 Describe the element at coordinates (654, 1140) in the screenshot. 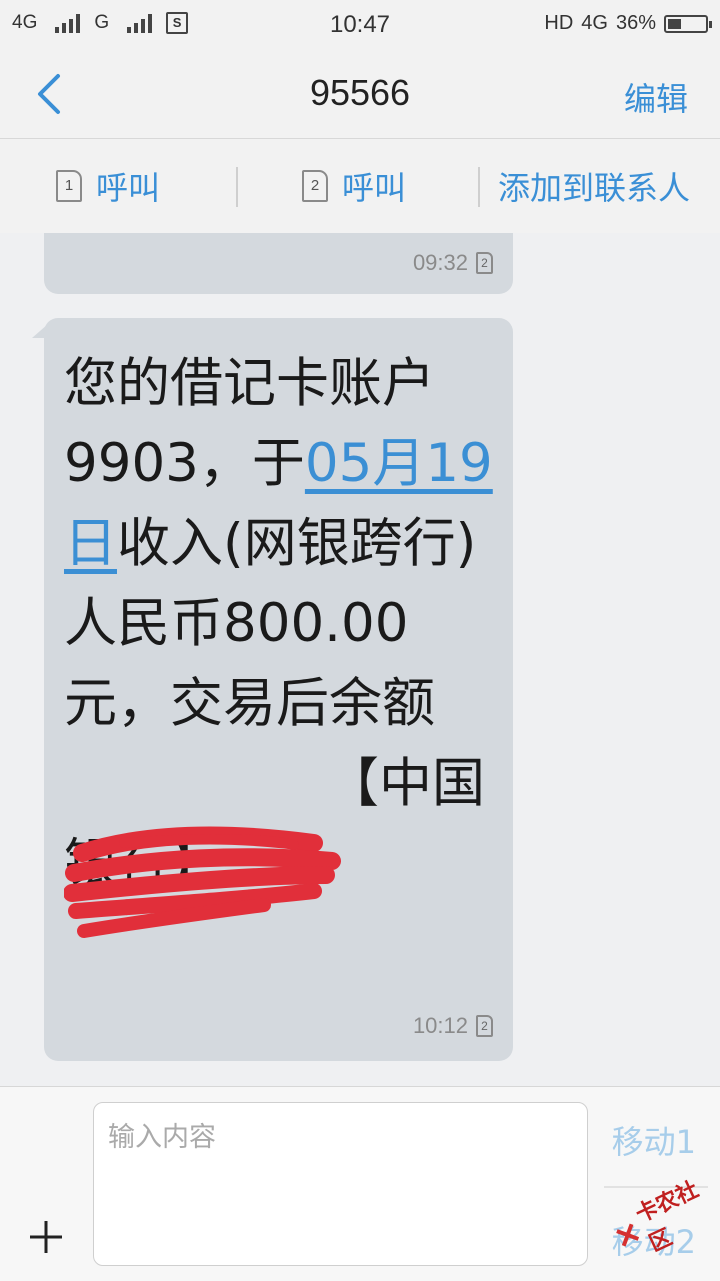

I see `send-sim1-button: 移动1` at that location.